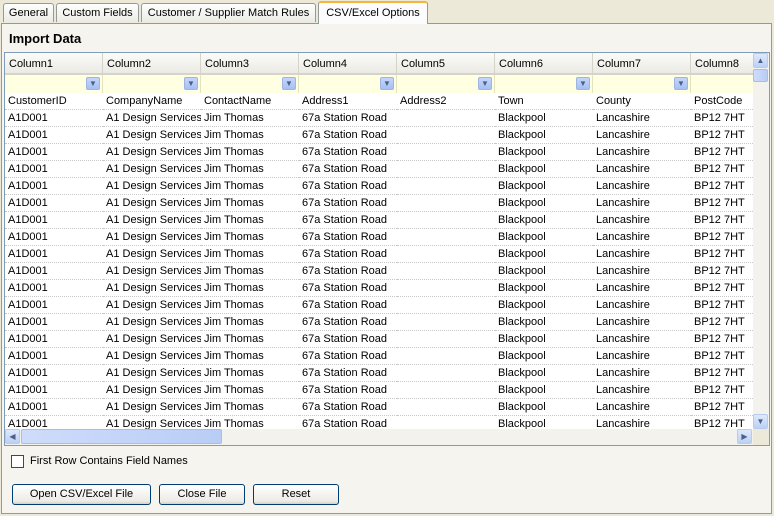  I want to click on tab-general: General, so click(28, 12).